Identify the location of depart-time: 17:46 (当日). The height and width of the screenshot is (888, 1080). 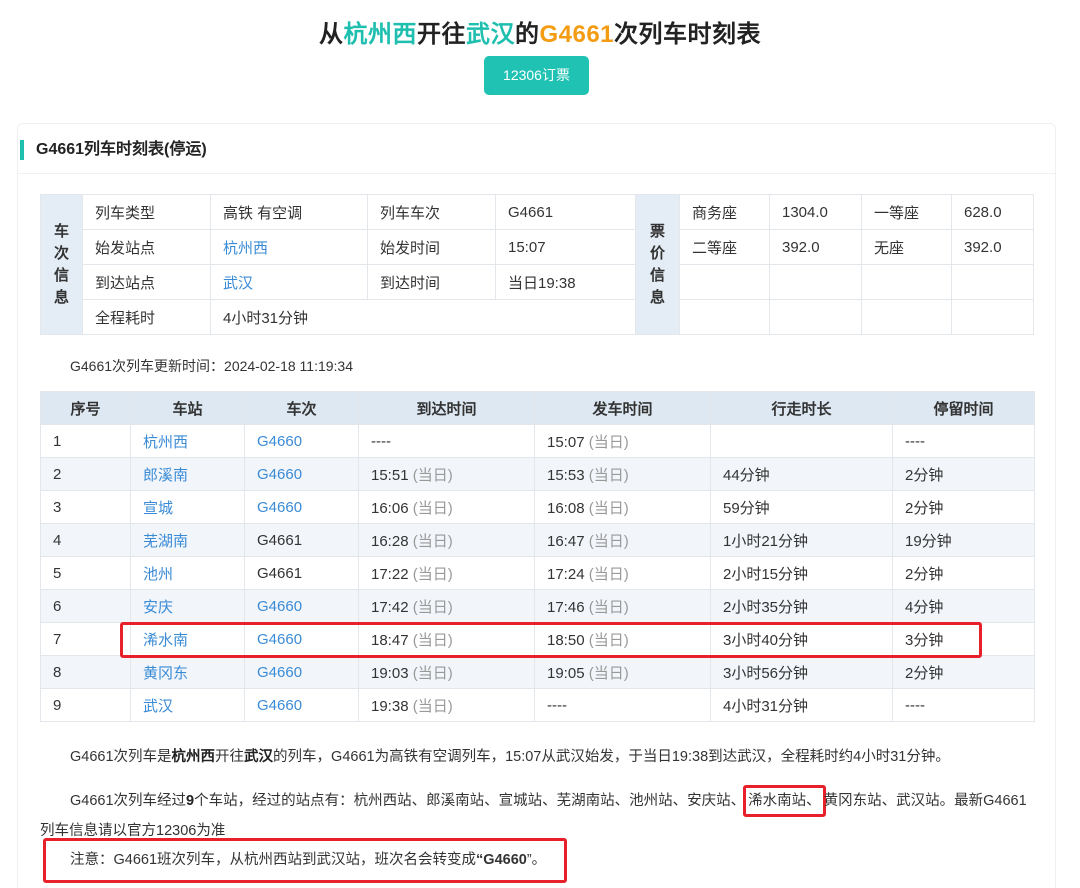
(622, 606).